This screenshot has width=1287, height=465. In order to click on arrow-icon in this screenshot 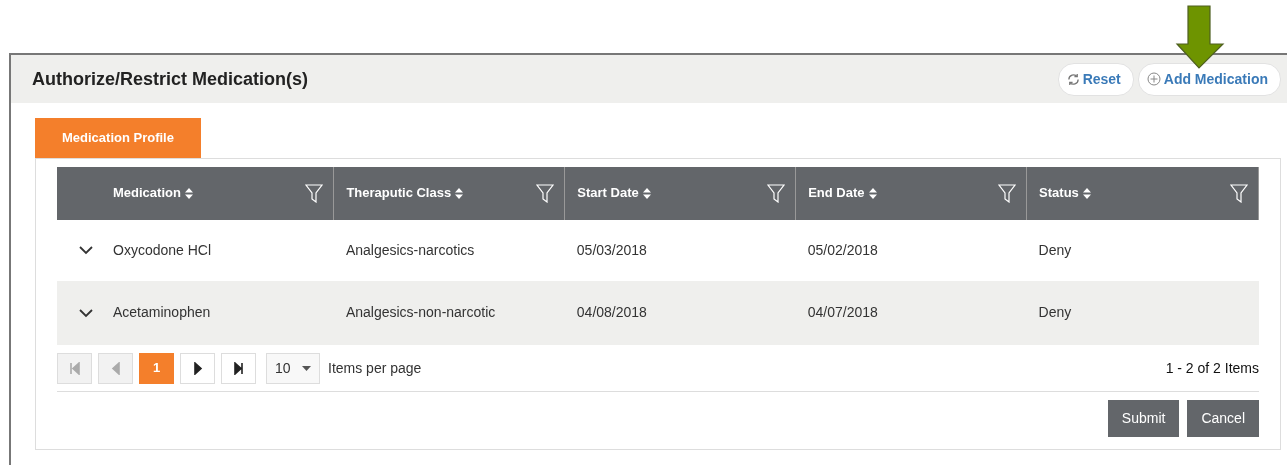, I will do `click(1200, 37)`.